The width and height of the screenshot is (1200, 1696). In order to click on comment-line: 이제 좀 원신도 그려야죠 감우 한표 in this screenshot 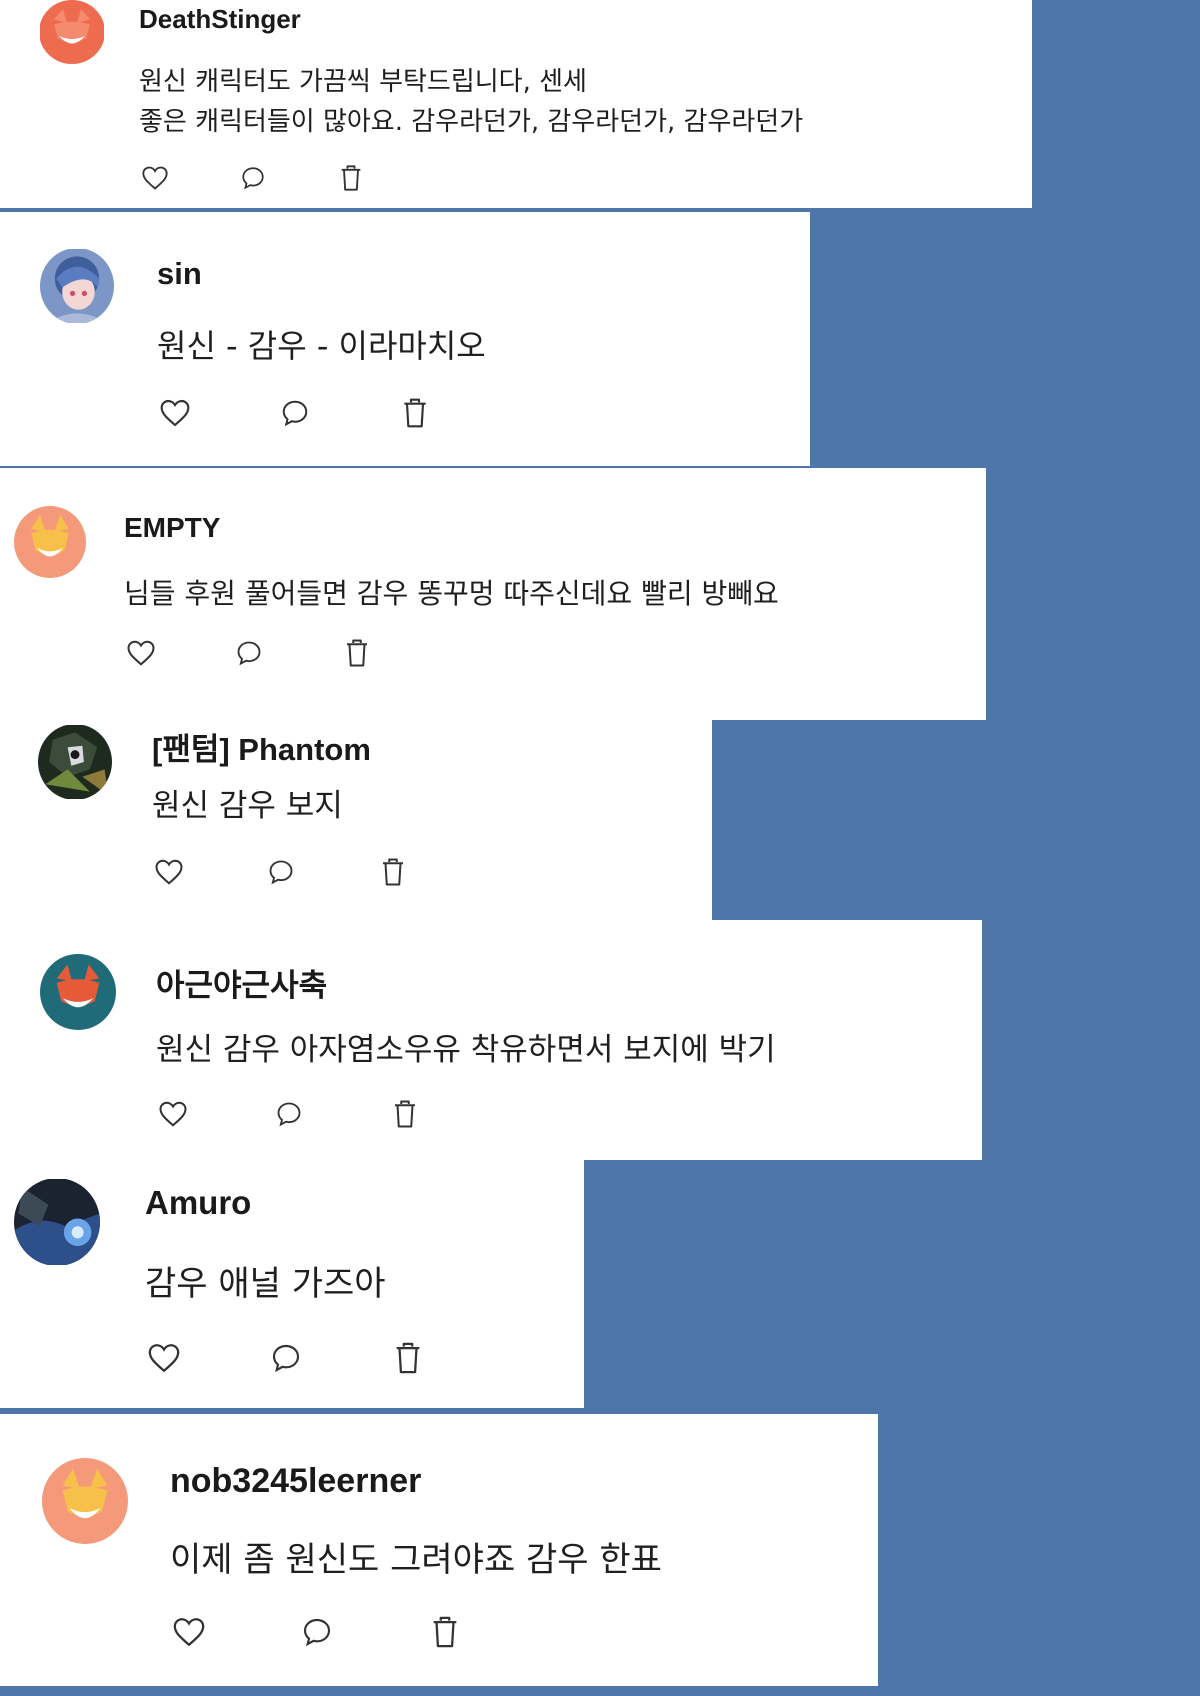, I will do `click(416, 1560)`.